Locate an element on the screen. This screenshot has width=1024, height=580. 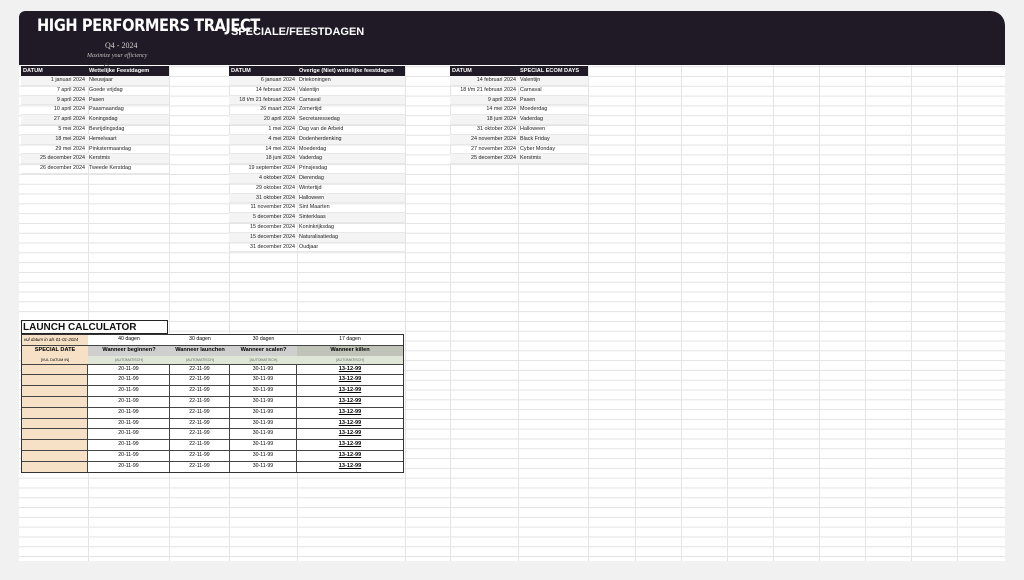
holiday-cell: Carnaval is located at coordinates (351, 100).